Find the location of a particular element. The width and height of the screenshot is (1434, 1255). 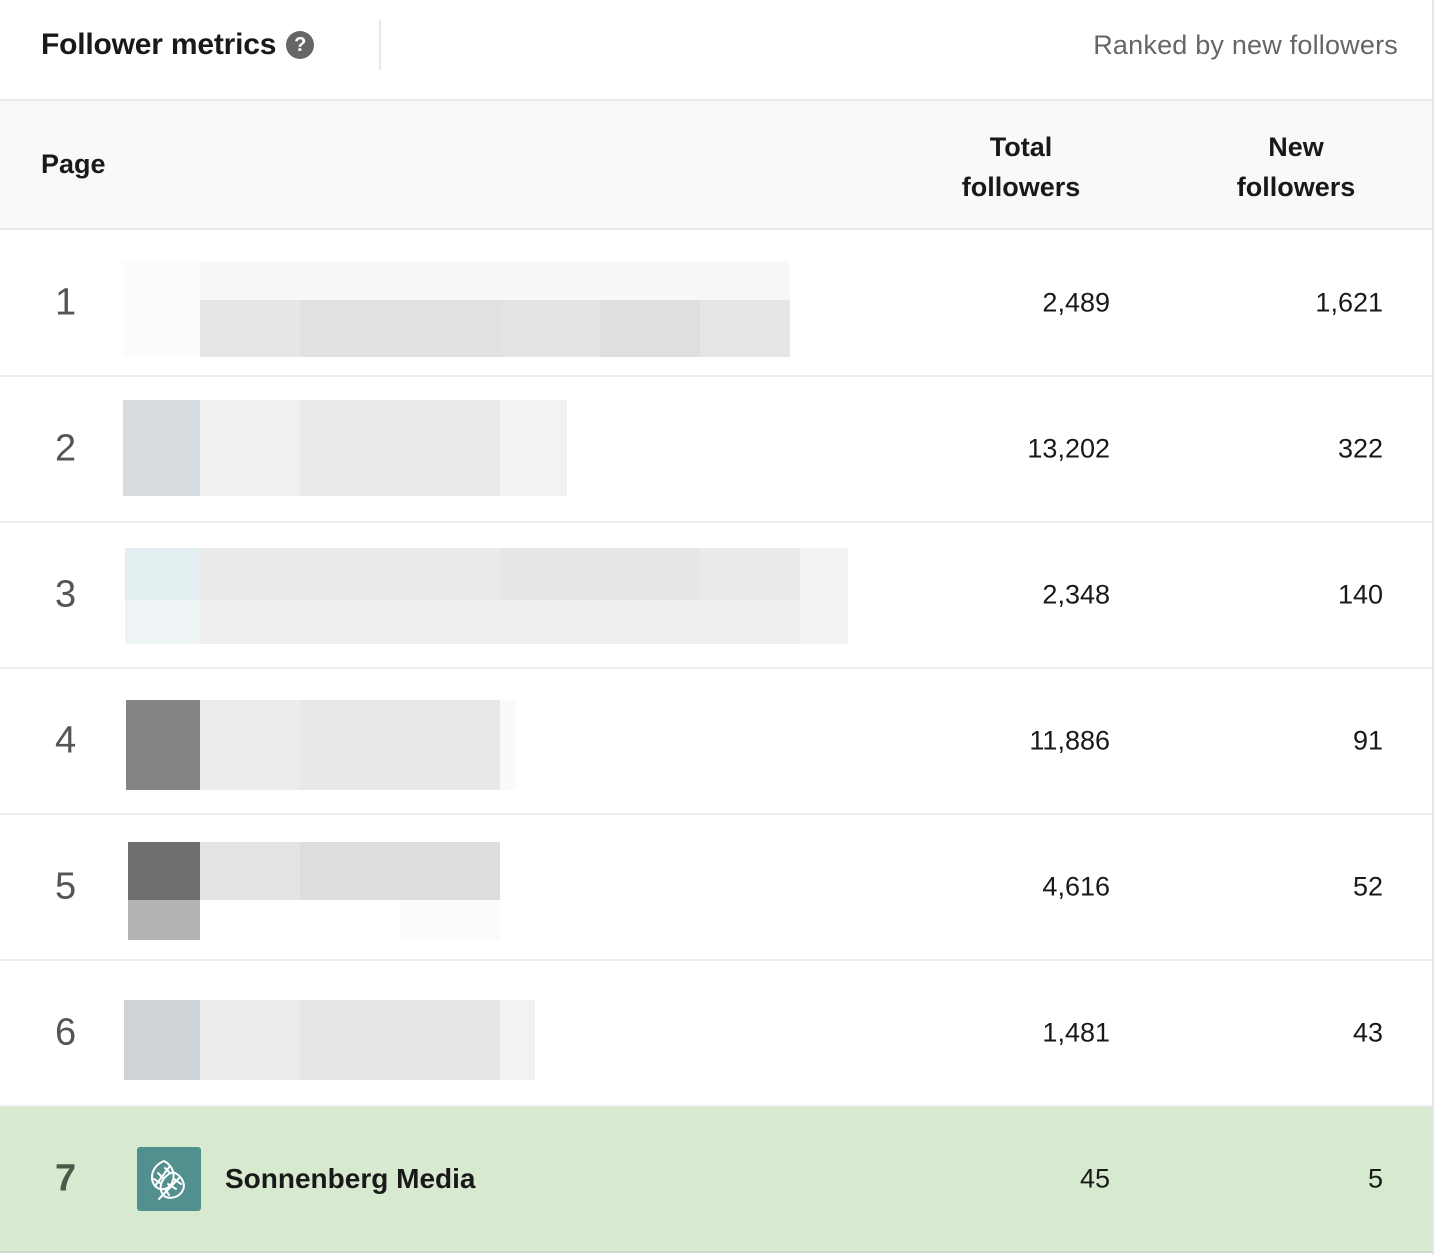

new-followers-value: 322 is located at coordinates (1360, 448).